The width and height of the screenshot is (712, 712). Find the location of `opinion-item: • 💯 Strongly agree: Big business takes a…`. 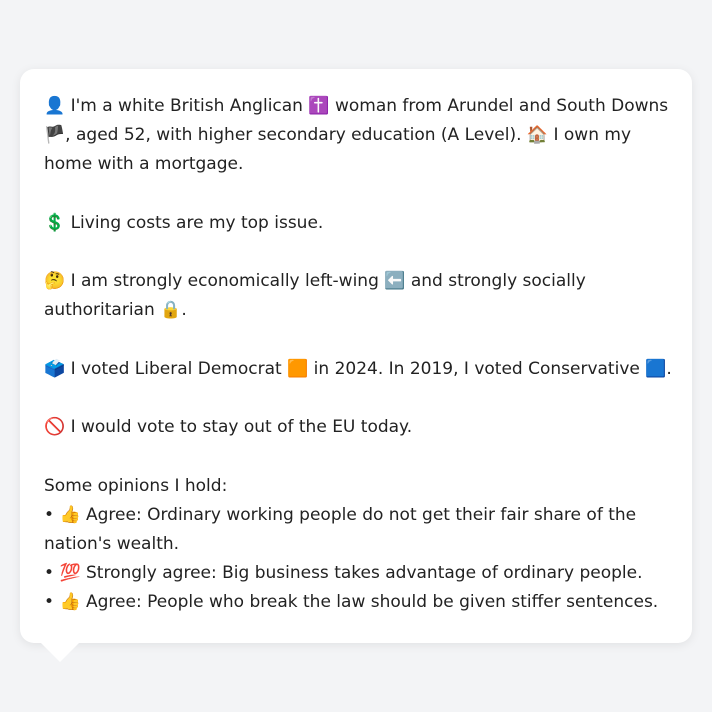

opinion-item: • 💯 Strongly agree: Big business takes a… is located at coordinates (358, 573).